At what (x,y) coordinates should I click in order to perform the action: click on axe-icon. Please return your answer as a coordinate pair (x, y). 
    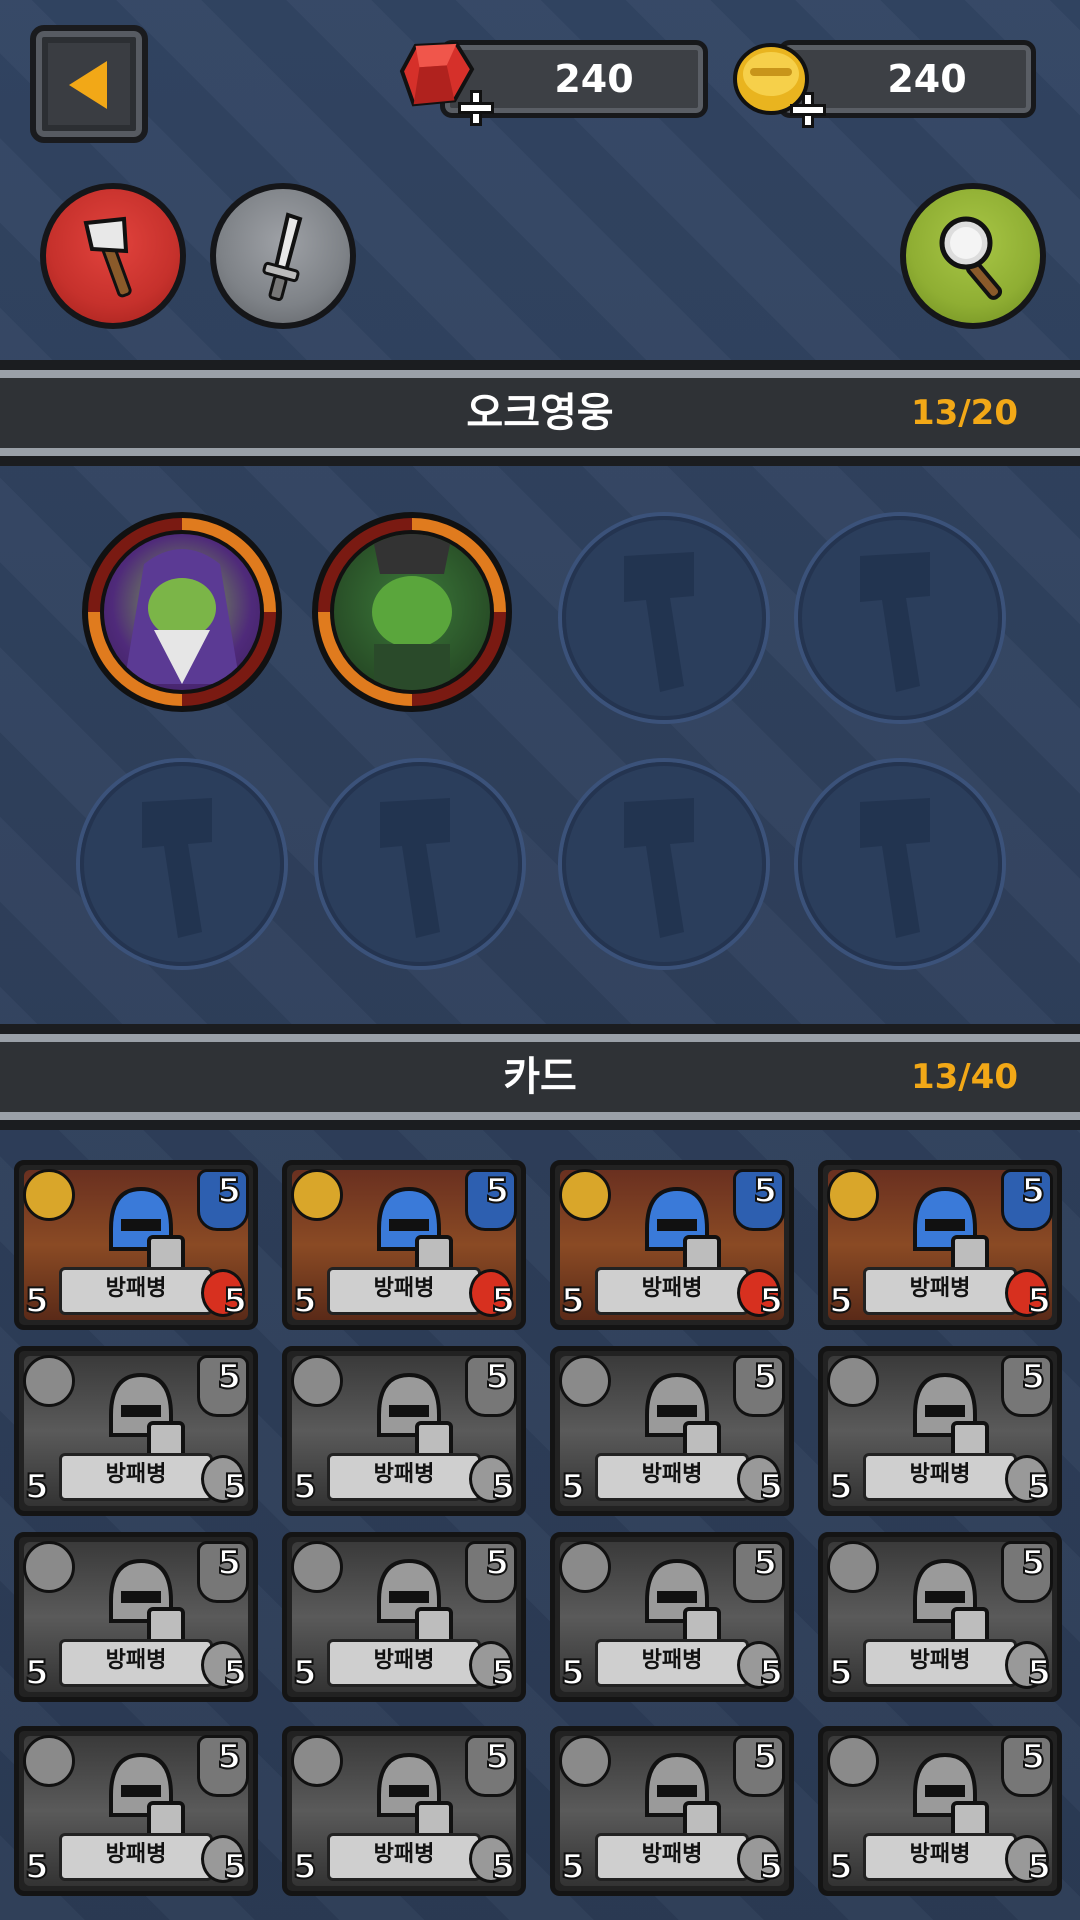
    Looking at the image, I should click on (107, 257).